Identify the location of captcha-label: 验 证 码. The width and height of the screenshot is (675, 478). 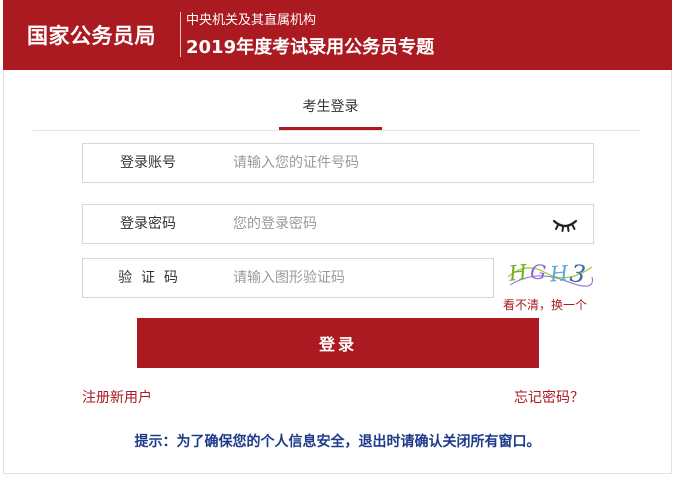
(148, 278).